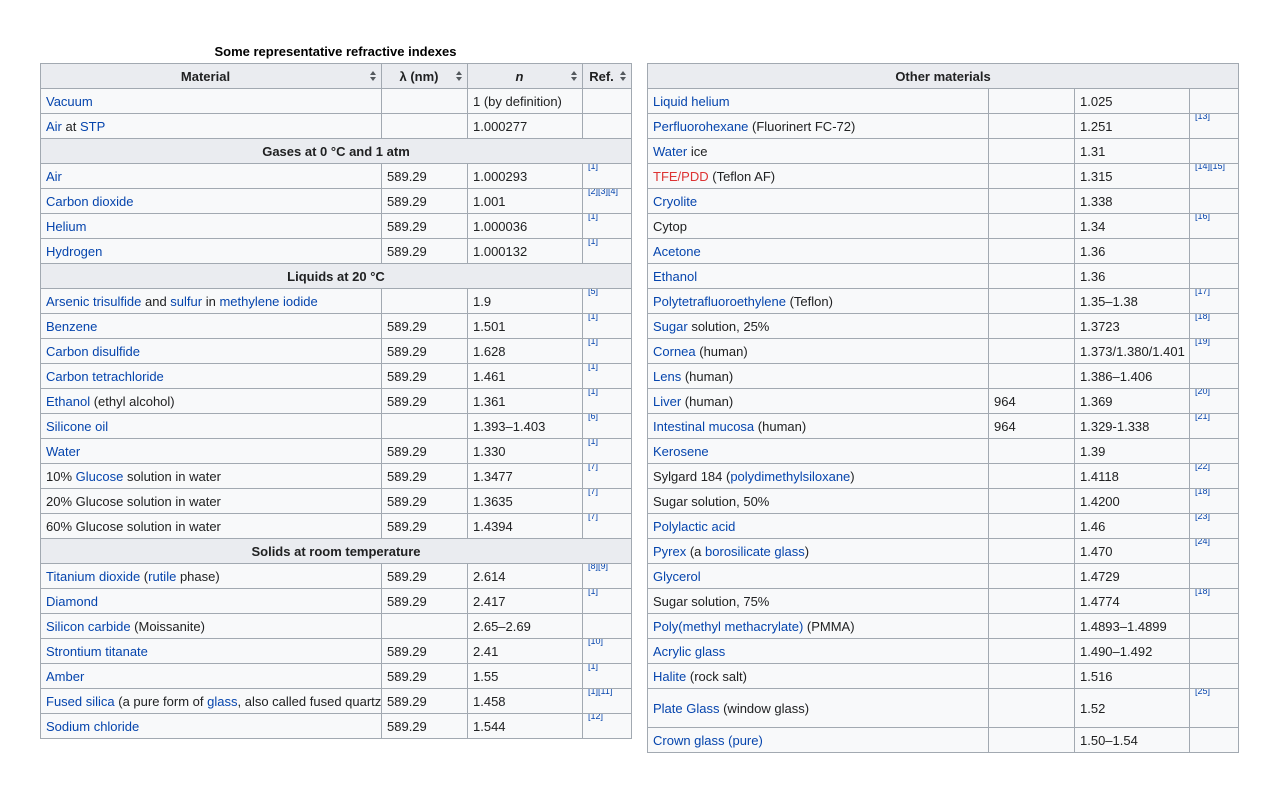 Image resolution: width=1280 pixels, height=799 pixels. I want to click on material-link: Liquid helium, so click(691, 101).